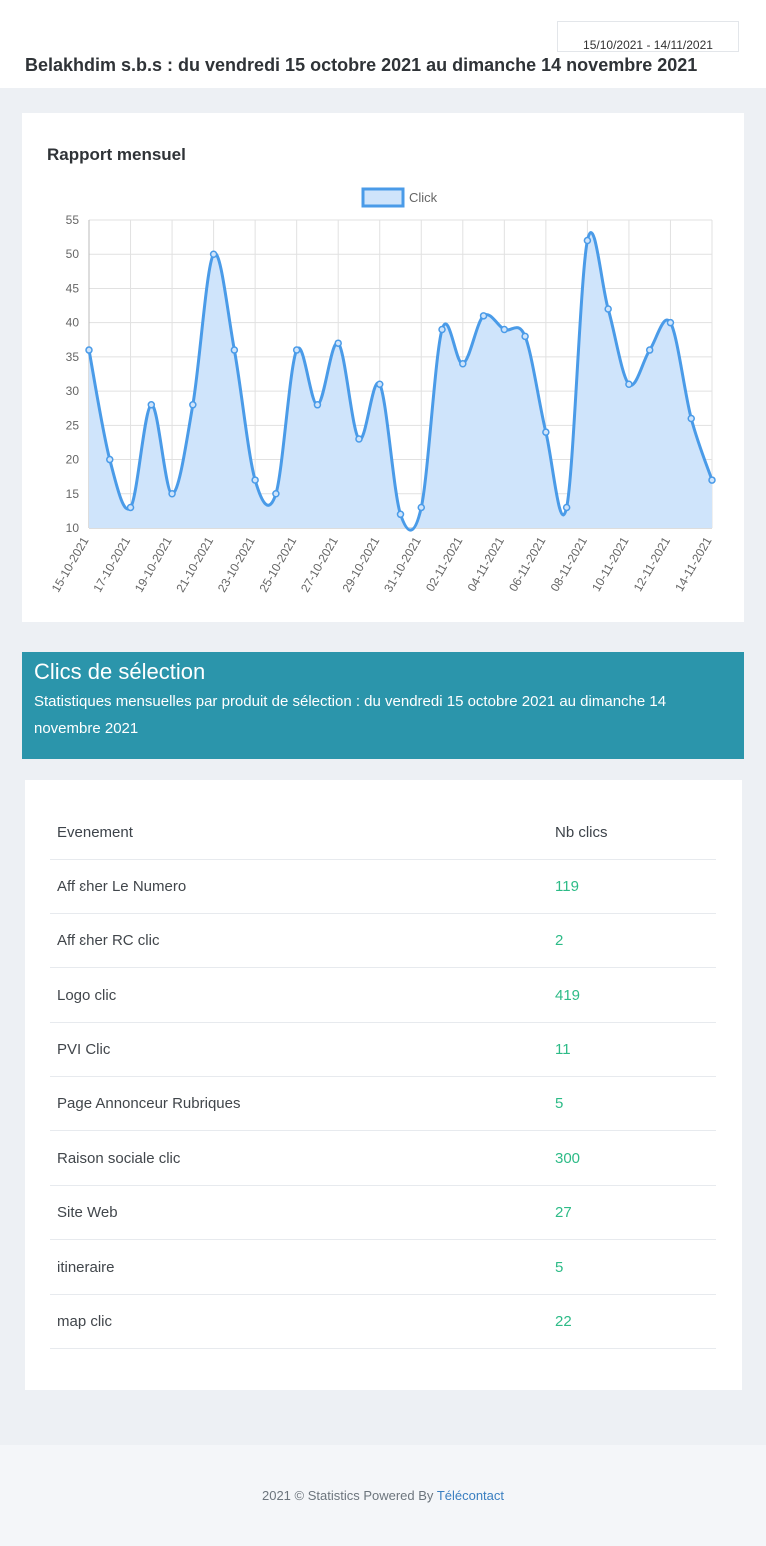  Describe the element at coordinates (568, 995) in the screenshot. I see `click-count: 419` at that location.